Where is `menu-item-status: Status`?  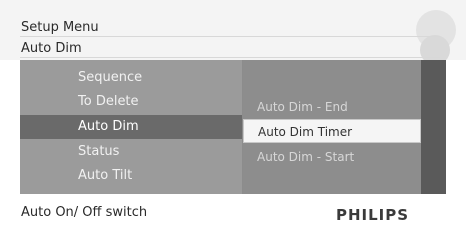 menu-item-status: Status is located at coordinates (131, 152).